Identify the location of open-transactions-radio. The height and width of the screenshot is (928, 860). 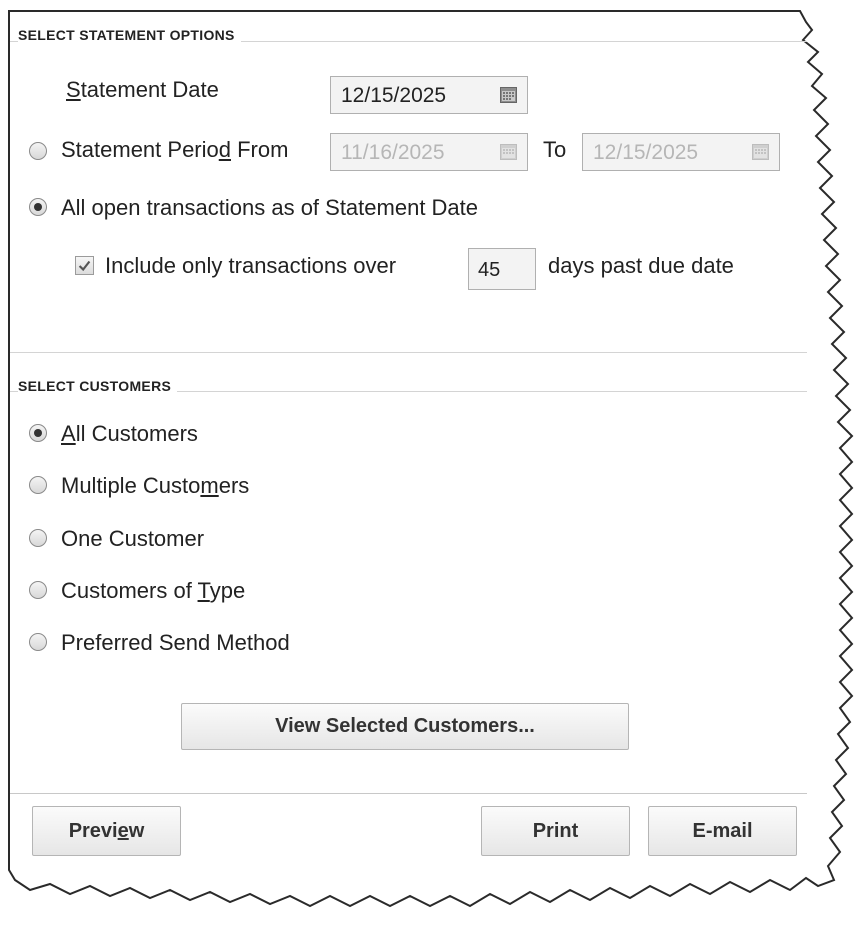
(38, 207).